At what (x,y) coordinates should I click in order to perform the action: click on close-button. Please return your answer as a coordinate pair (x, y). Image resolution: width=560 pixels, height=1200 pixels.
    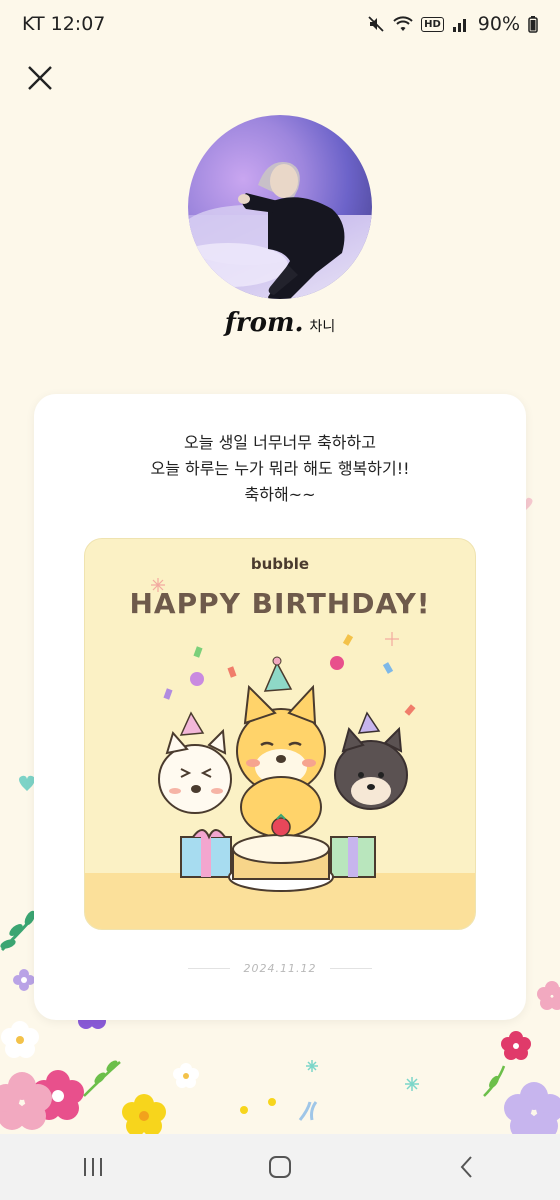
    Looking at the image, I should click on (40, 78).